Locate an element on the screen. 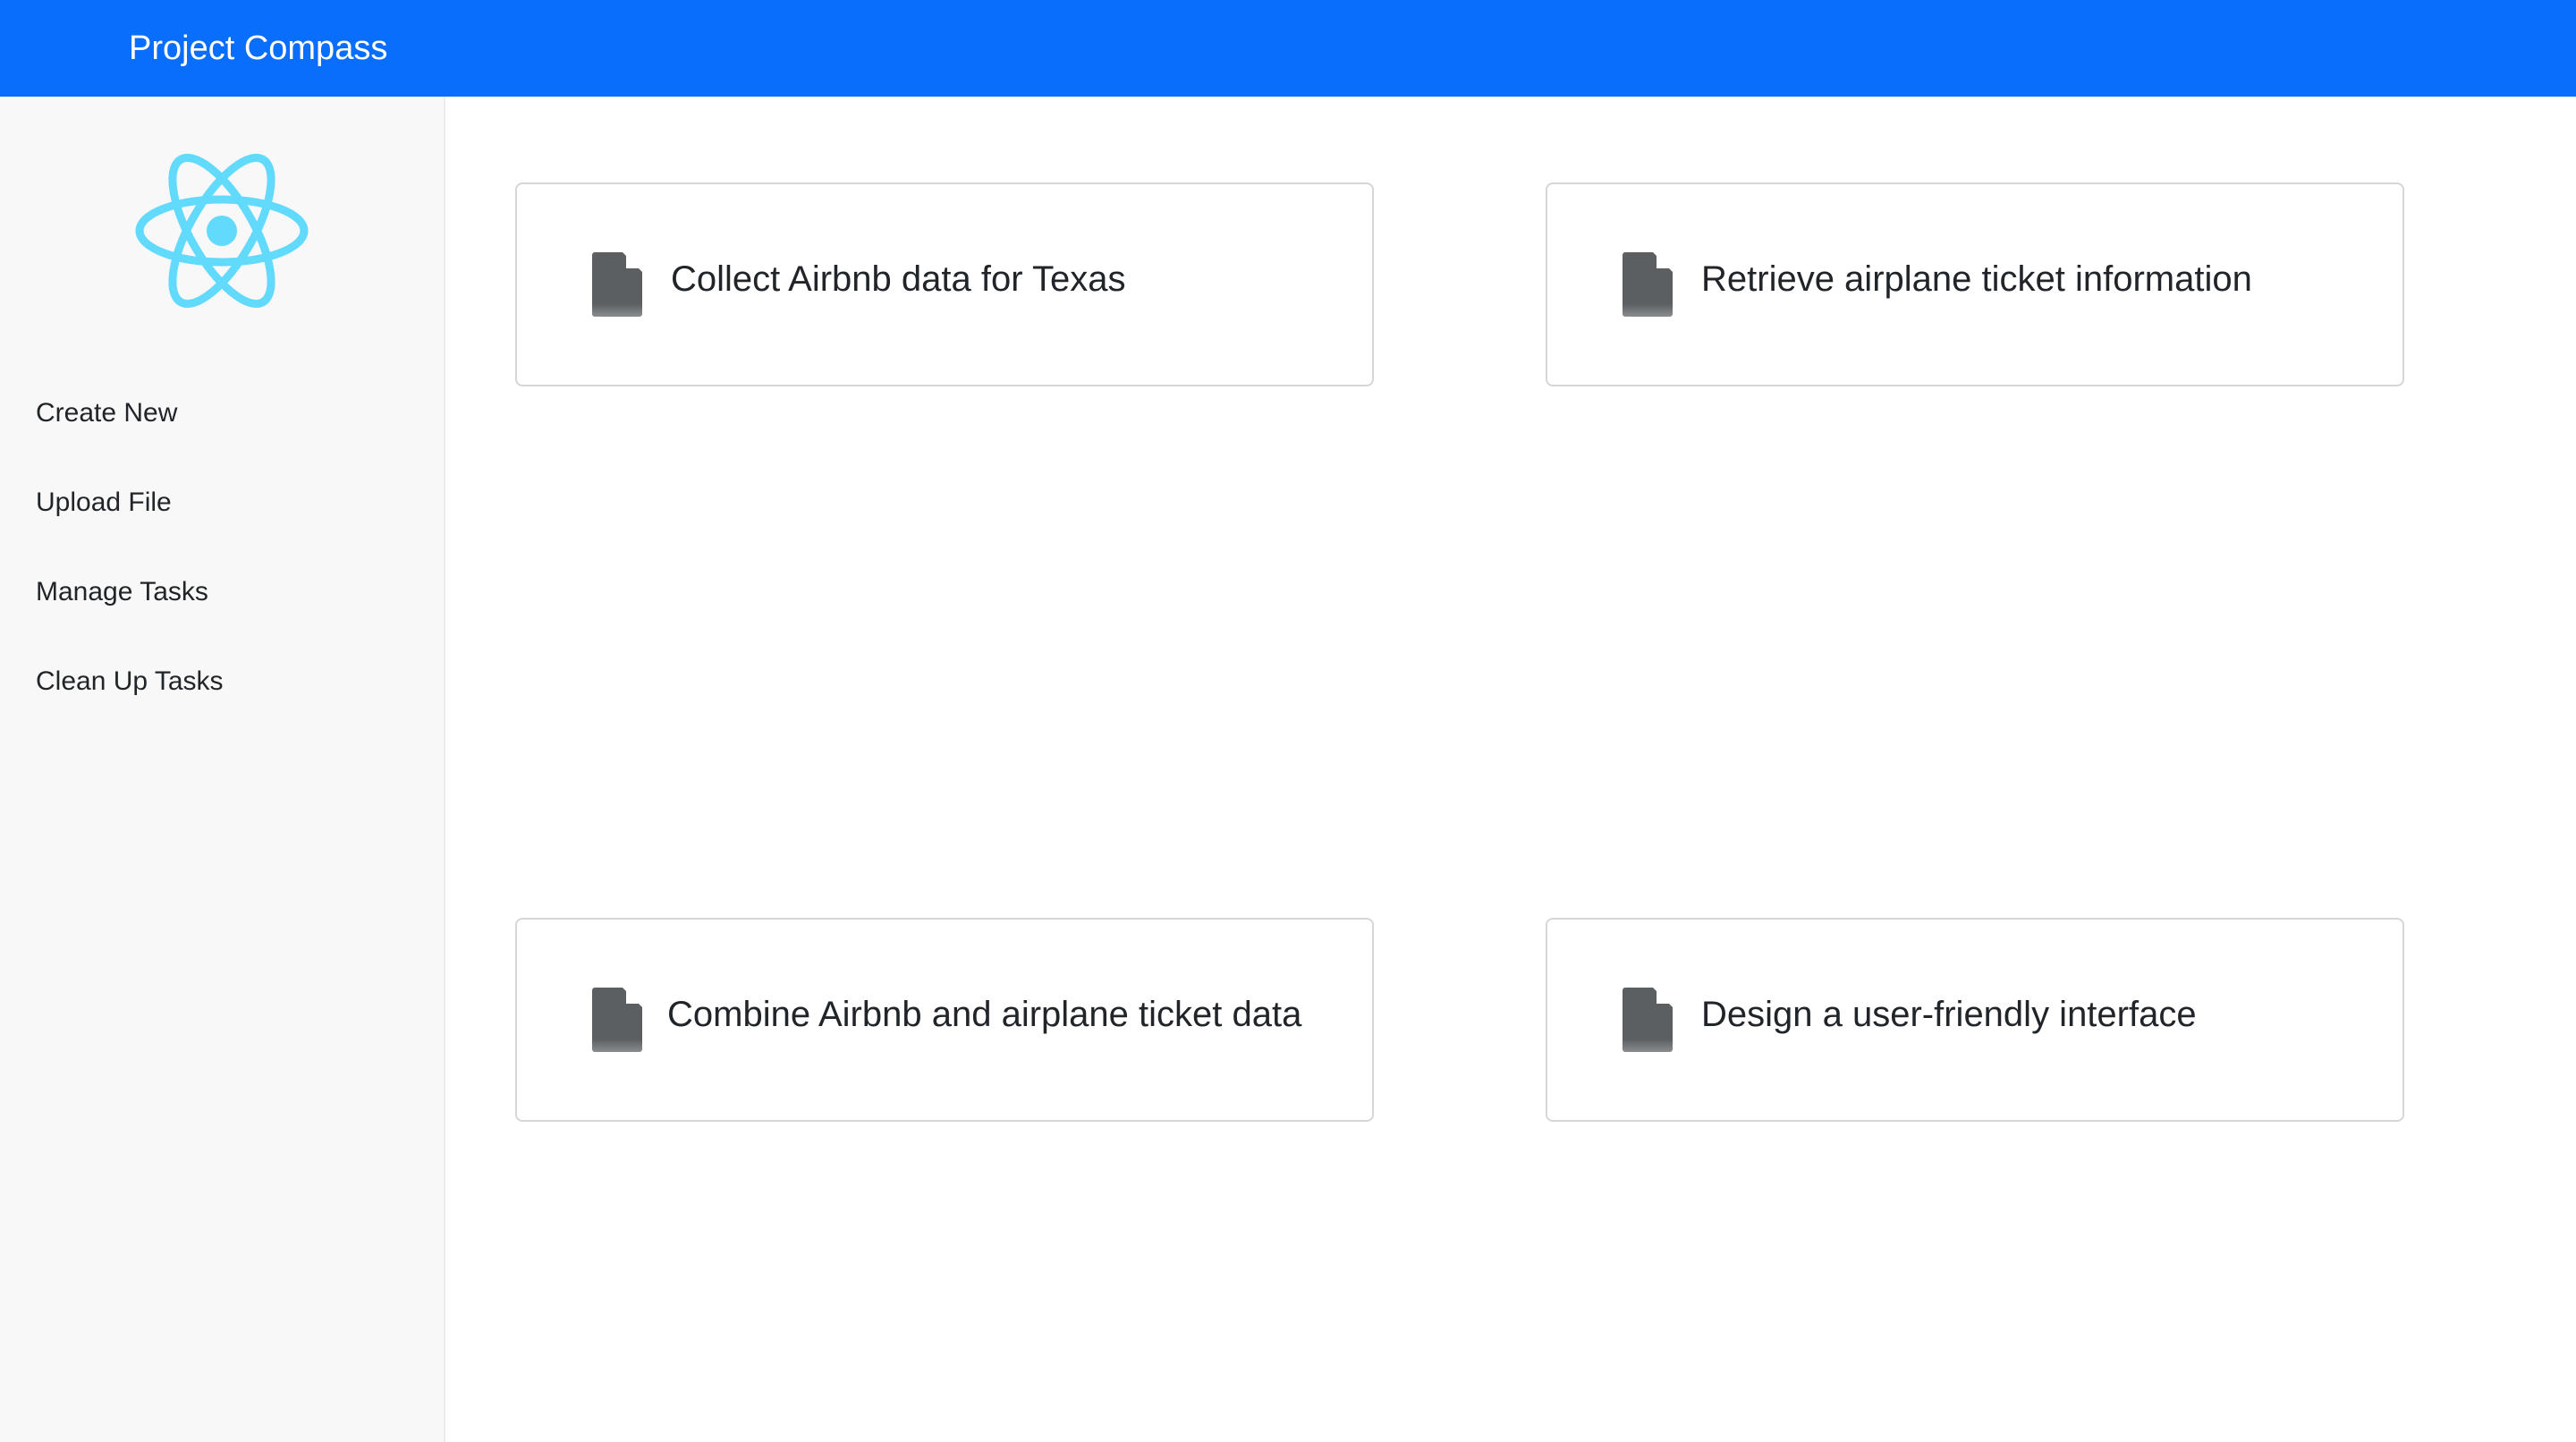  app-title: Project Compass is located at coordinates (258, 48).